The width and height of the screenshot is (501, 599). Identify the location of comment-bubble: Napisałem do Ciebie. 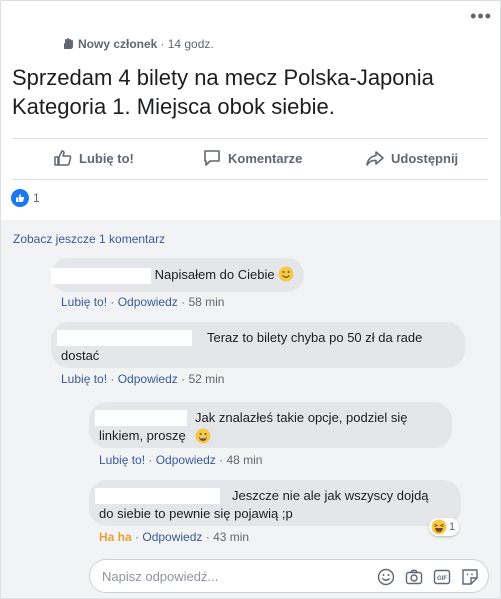
(178, 275).